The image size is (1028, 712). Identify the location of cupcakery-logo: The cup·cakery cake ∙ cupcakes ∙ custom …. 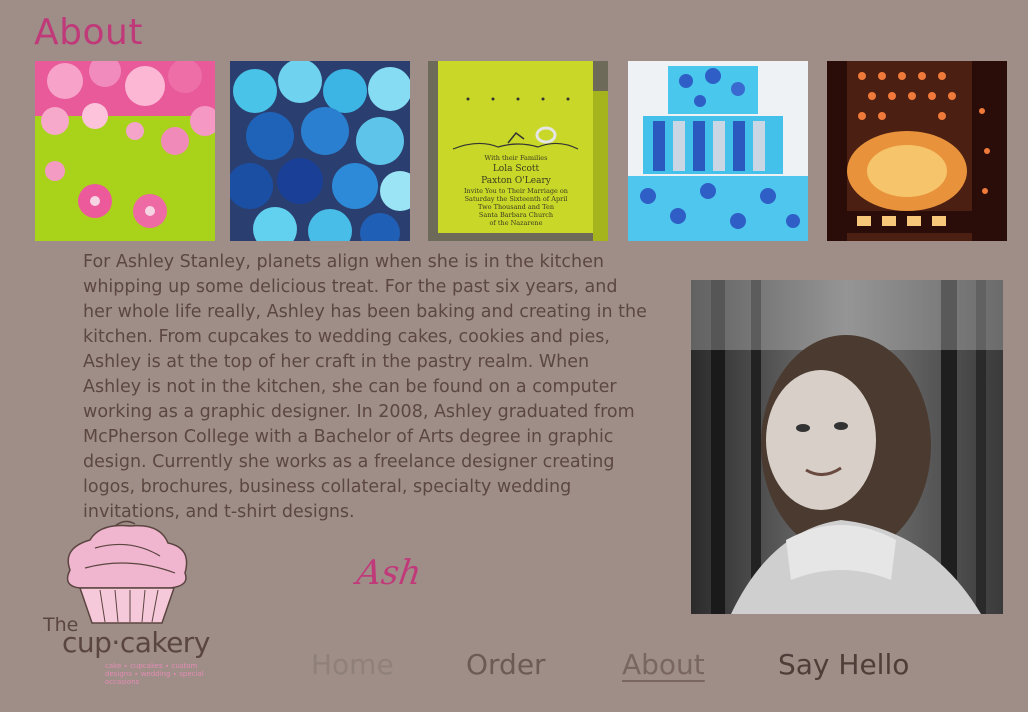
(127, 608).